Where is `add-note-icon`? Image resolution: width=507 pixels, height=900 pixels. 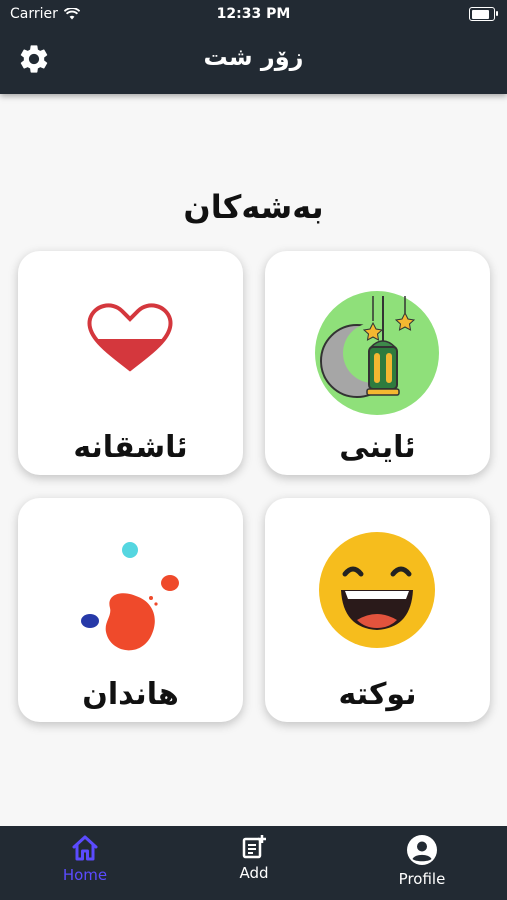
add-note-icon is located at coordinates (254, 847).